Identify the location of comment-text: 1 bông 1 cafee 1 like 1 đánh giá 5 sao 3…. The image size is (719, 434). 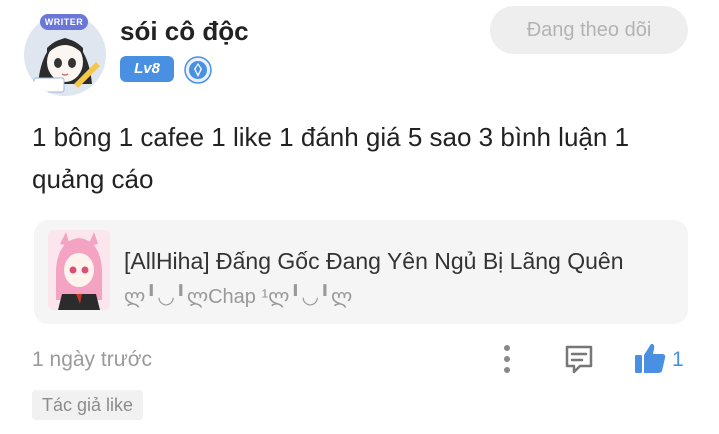
(331, 158).